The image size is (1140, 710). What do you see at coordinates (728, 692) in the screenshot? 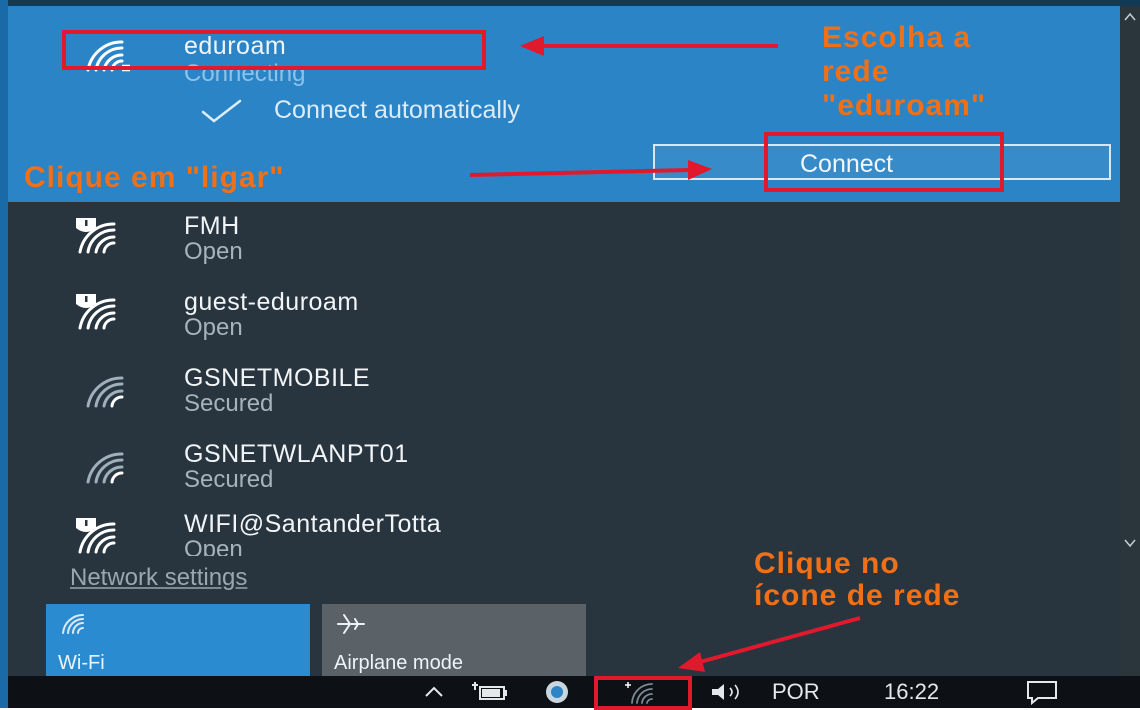
I see `volume-icon` at bounding box center [728, 692].